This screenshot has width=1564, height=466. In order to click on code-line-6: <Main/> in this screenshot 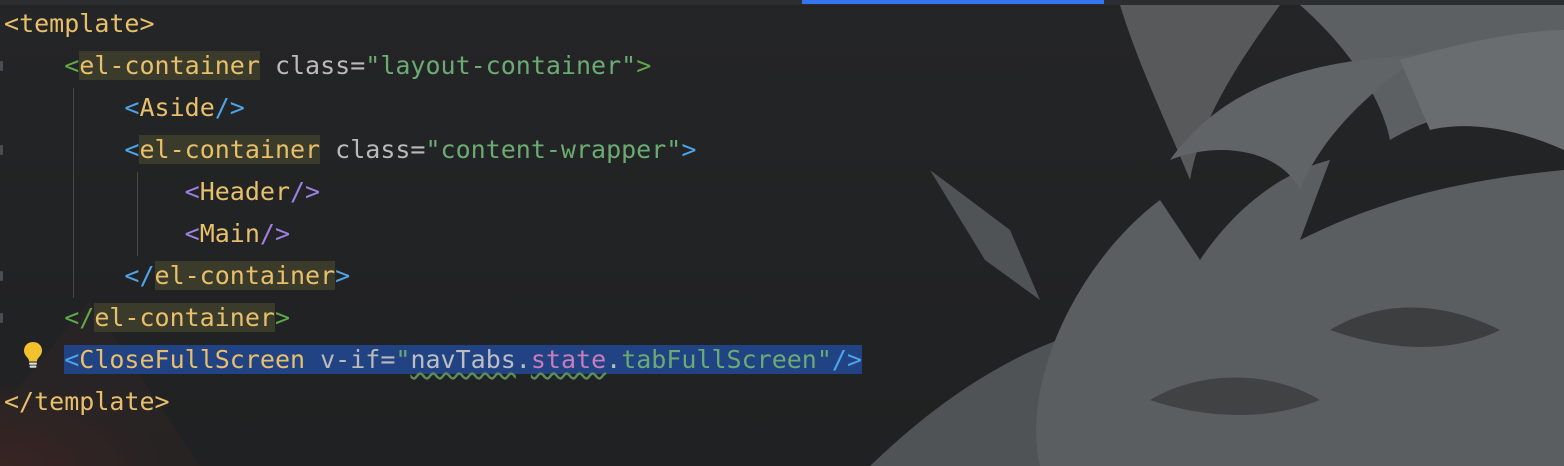, I will do `click(147, 234)`.